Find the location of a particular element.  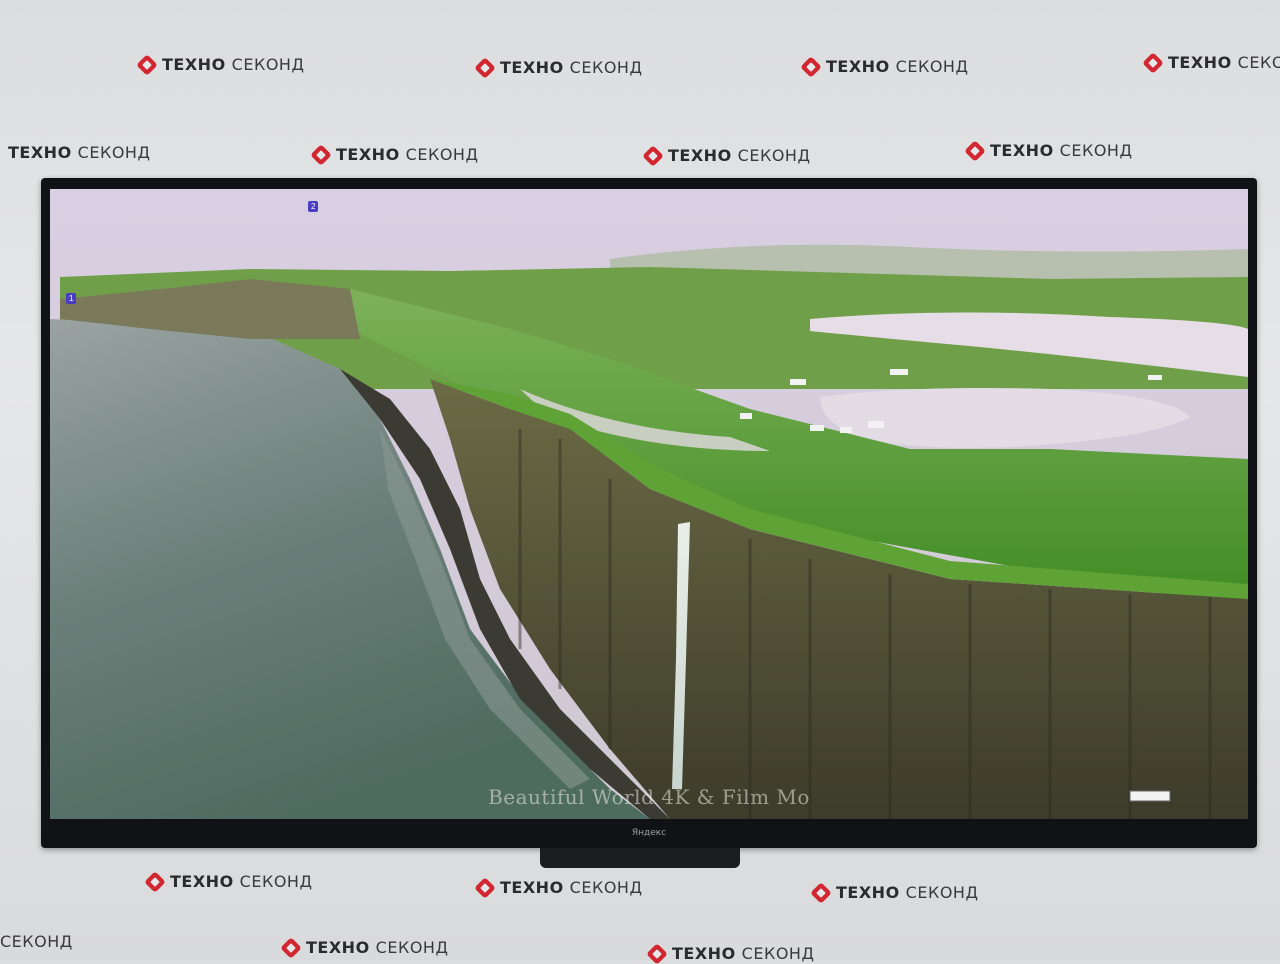

corner-tag-side: 1 is located at coordinates (71, 298).